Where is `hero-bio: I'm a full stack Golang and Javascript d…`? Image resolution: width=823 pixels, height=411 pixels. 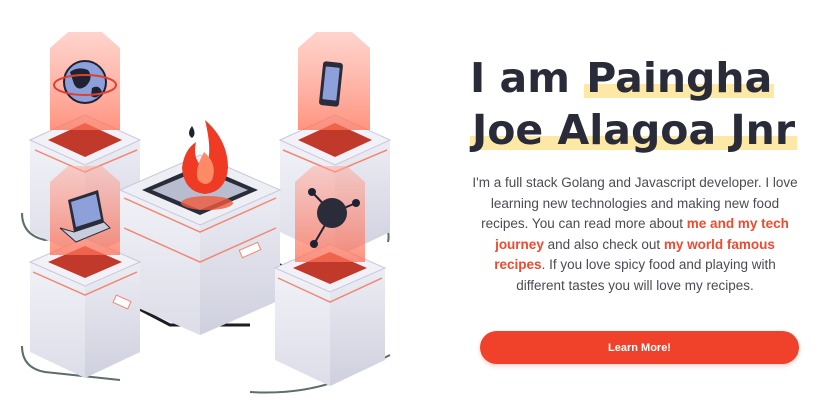 hero-bio: I'm a full stack Golang and Javascript d… is located at coordinates (635, 234).